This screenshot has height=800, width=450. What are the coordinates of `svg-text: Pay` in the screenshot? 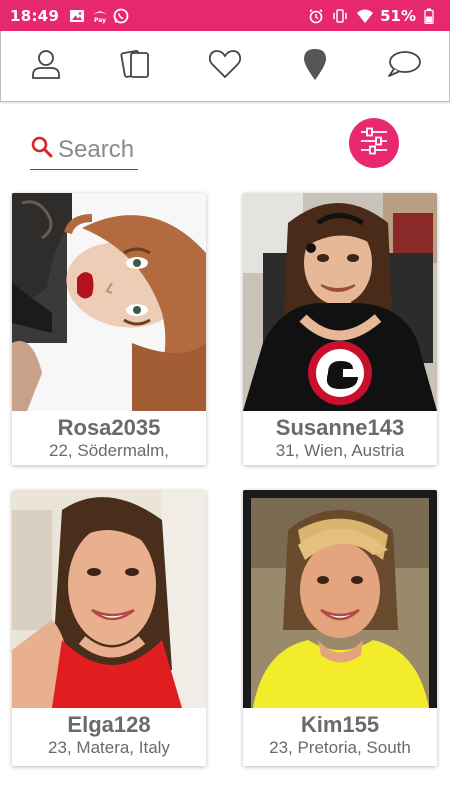 It's located at (100, 20).